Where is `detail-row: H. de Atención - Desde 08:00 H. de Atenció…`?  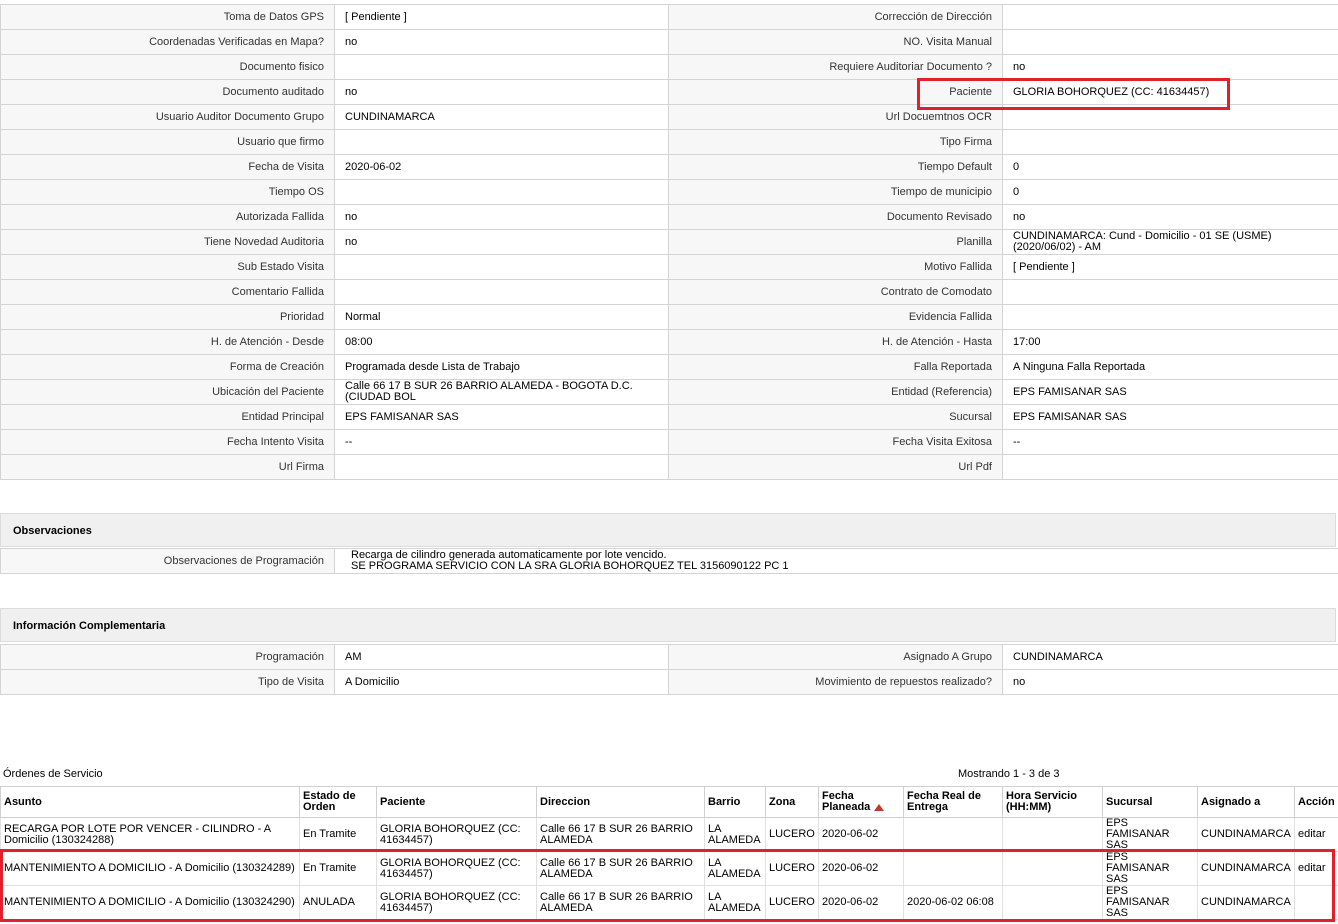 detail-row: H. de Atención - Desde 08:00 H. de Atenció… is located at coordinates (669, 342).